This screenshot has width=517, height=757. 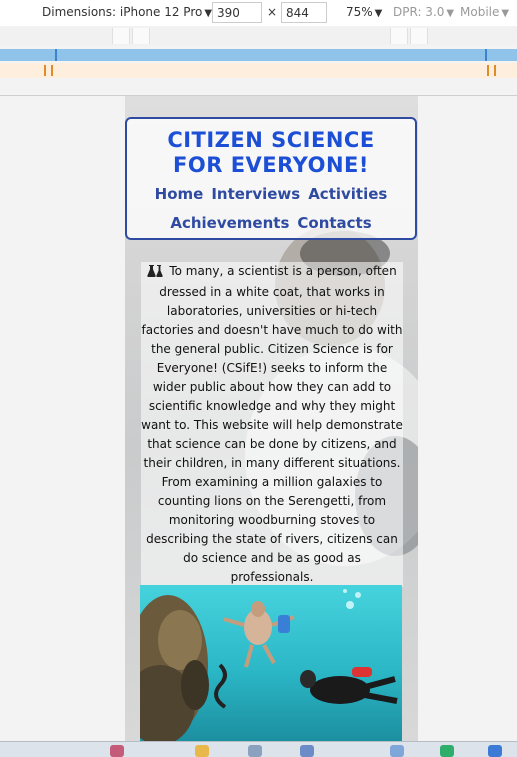 What do you see at coordinates (271, 165) in the screenshot?
I see `site-title-line2: FOR EVERYONE!` at bounding box center [271, 165].